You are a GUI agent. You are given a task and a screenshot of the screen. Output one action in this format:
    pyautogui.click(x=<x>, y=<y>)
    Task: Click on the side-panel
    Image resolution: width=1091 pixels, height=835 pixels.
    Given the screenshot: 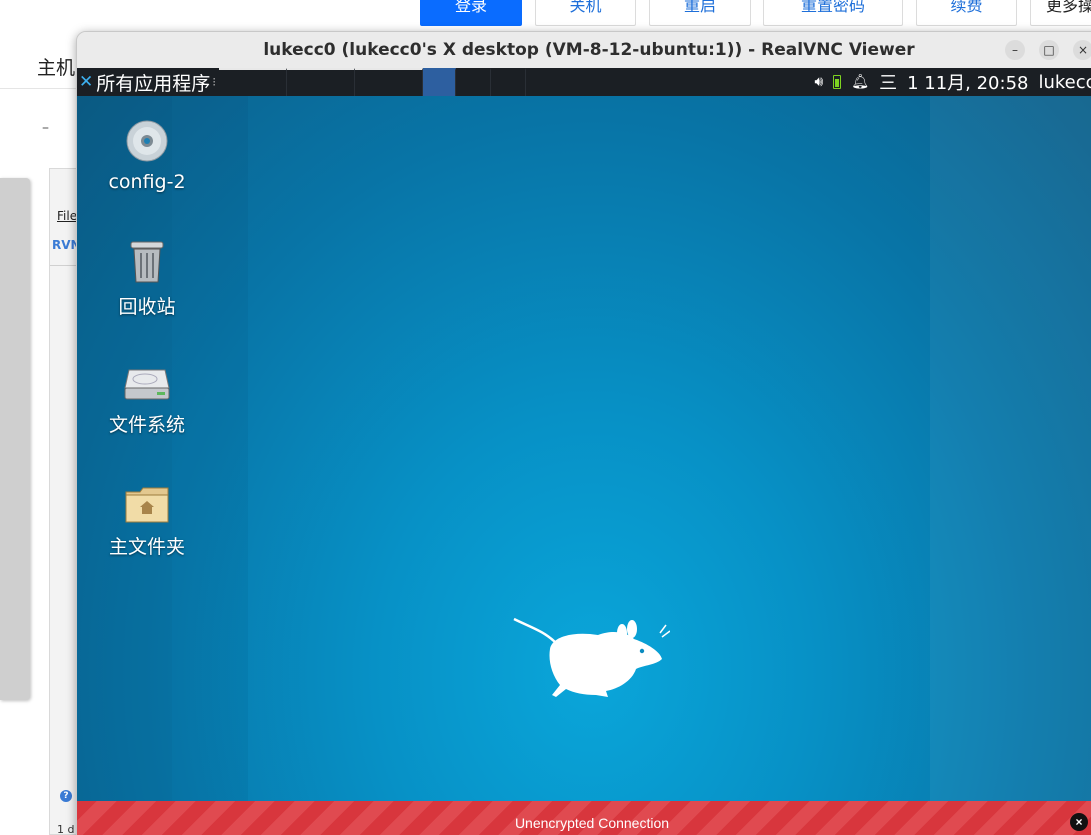 What is the action you would take?
    pyautogui.click(x=15, y=439)
    